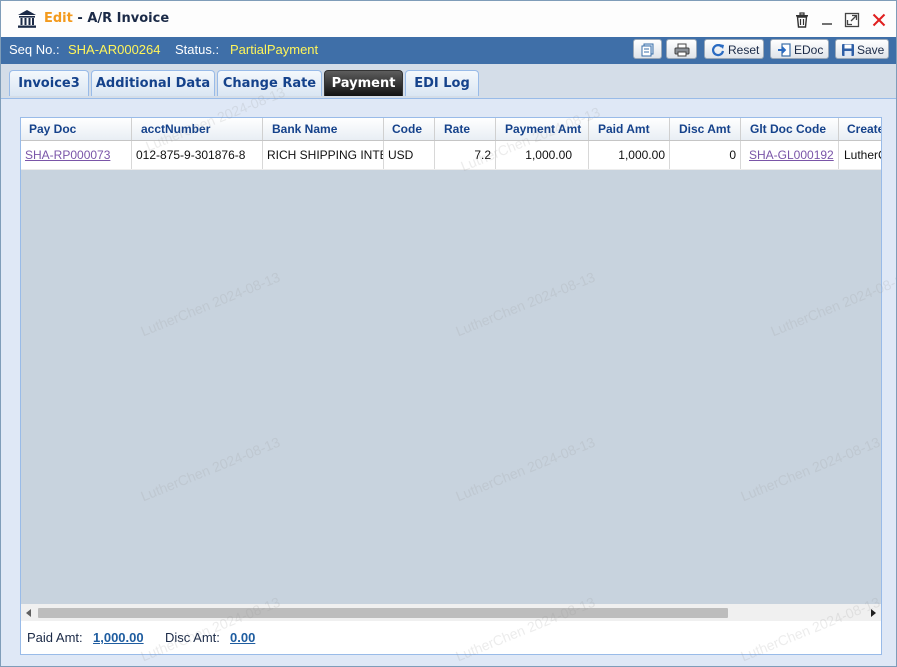 Image resolution: width=897 pixels, height=667 pixels. What do you see at coordinates (153, 83) in the screenshot?
I see `tab-additional-data: Additional Data` at bounding box center [153, 83].